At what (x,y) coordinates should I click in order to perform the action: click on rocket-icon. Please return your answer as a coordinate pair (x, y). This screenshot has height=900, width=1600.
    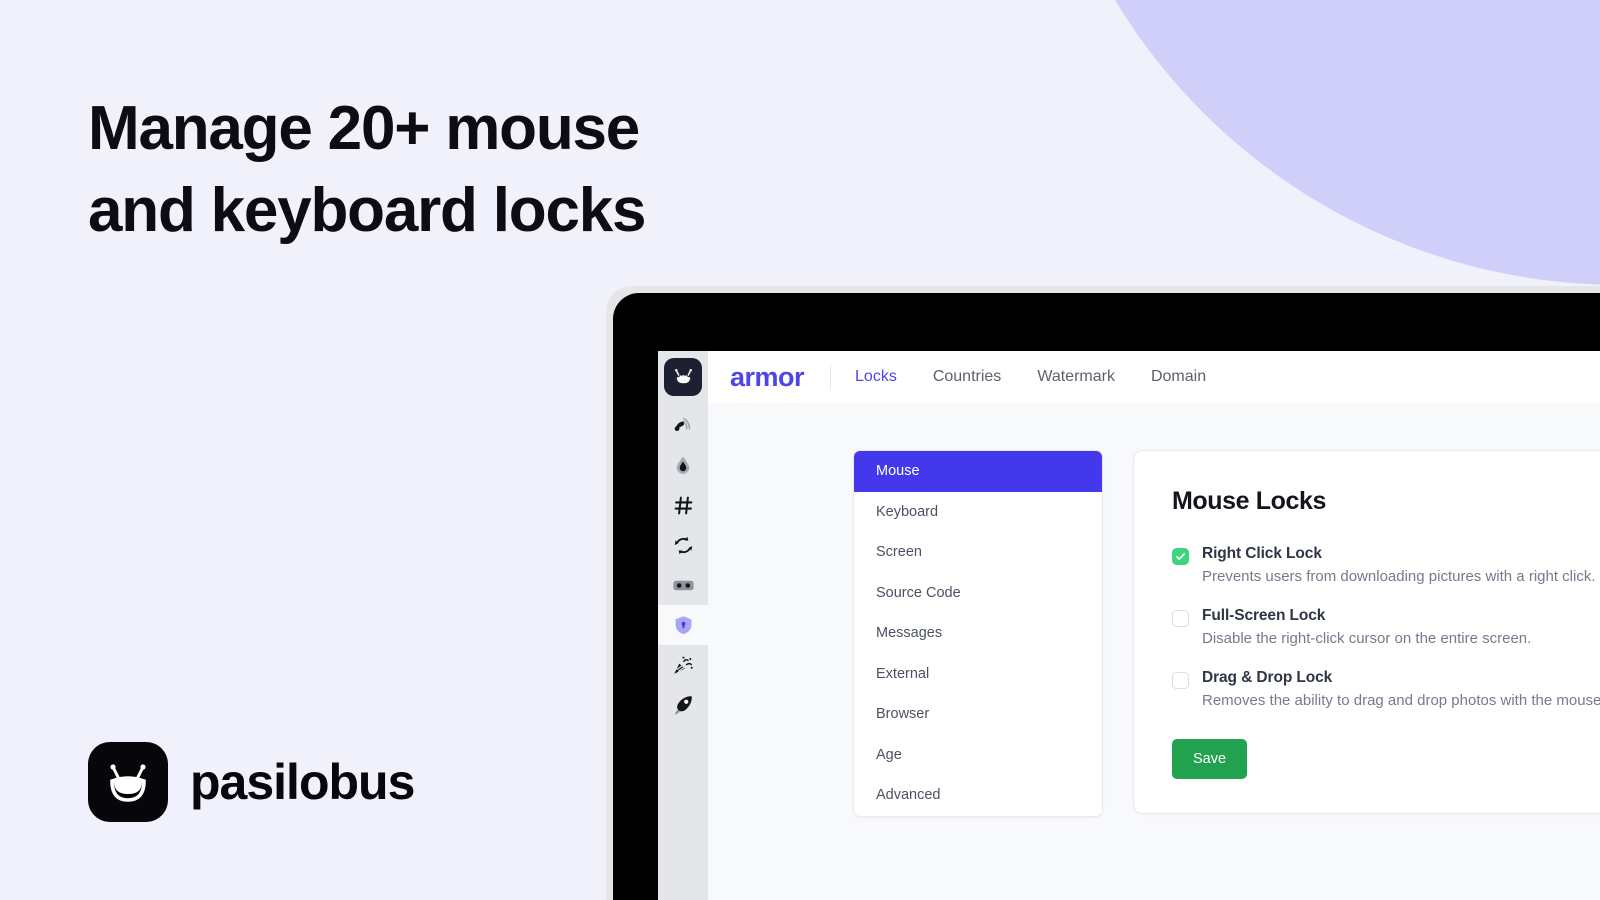
    Looking at the image, I should click on (683, 705).